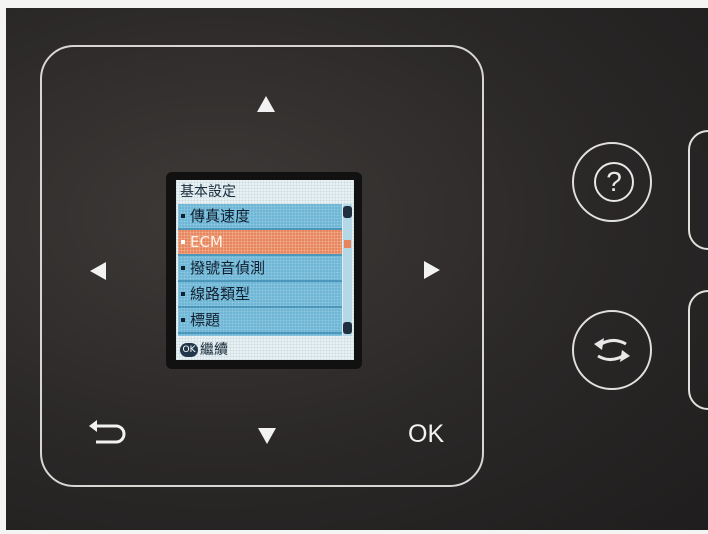  What do you see at coordinates (432, 270) in the screenshot?
I see `arrow-right-icon` at bounding box center [432, 270].